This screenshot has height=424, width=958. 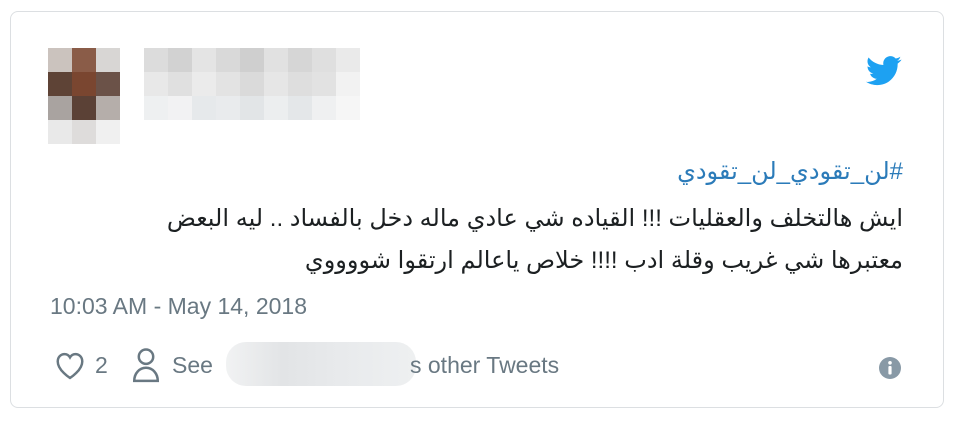 I want to click on see-label: See, so click(x=192, y=365).